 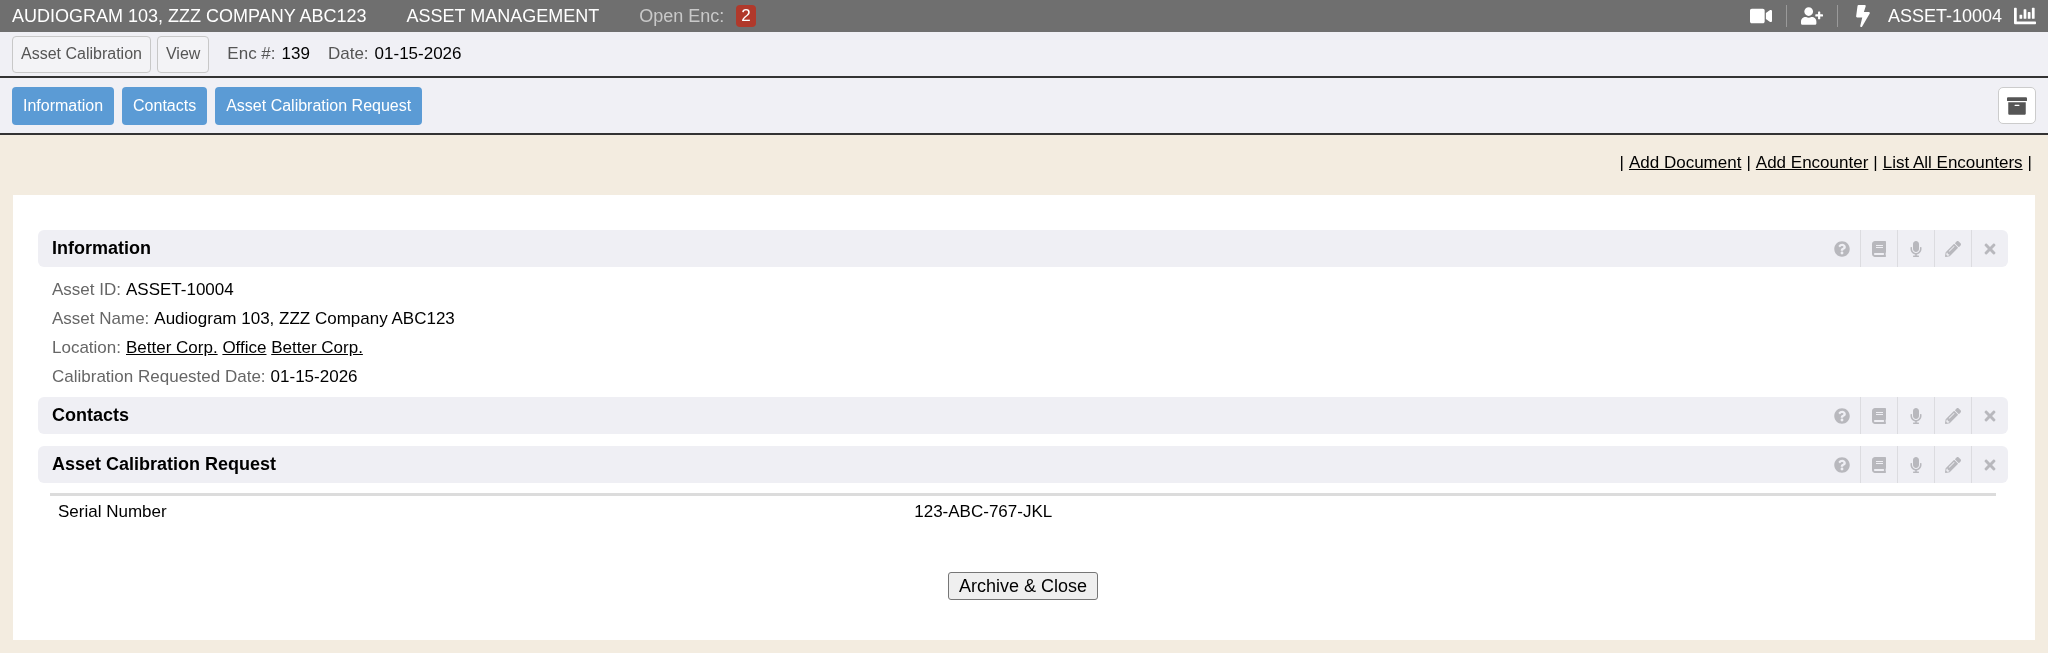 I want to click on bar-chart-icon, so click(x=2025, y=16).